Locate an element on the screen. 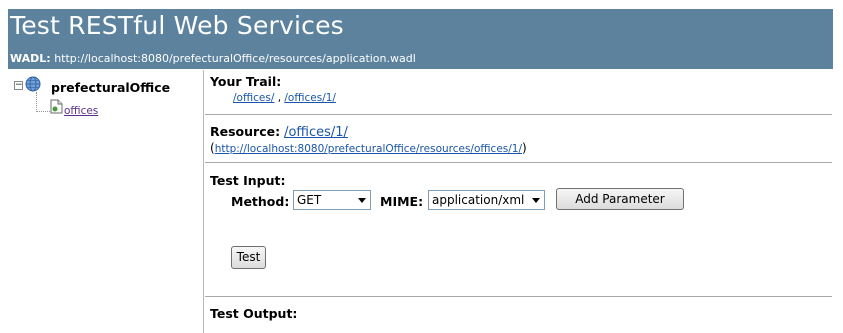 This screenshot has width=843, height=333. close-paren: ) is located at coordinates (524, 148).